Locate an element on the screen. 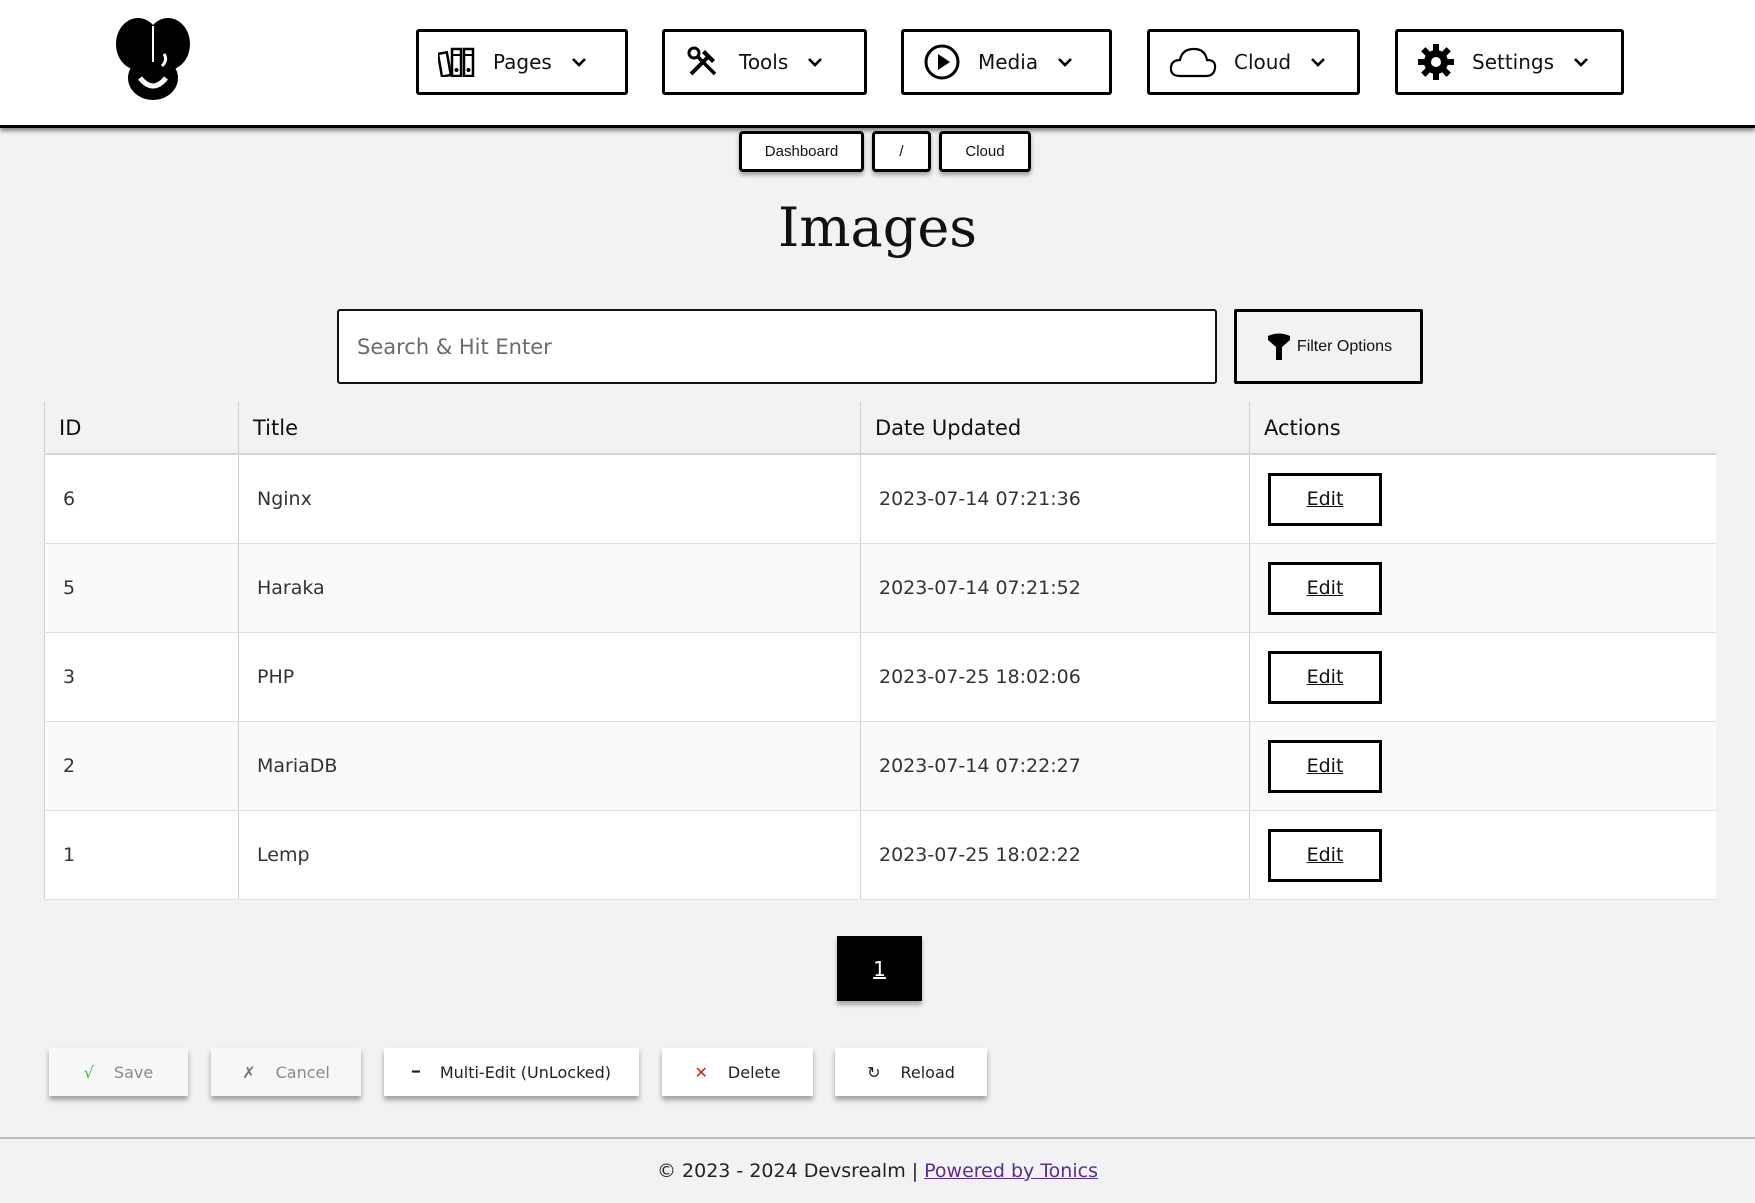 Image resolution: width=1755 pixels, height=1203 pixels. cloud-icon is located at coordinates (1193, 62).